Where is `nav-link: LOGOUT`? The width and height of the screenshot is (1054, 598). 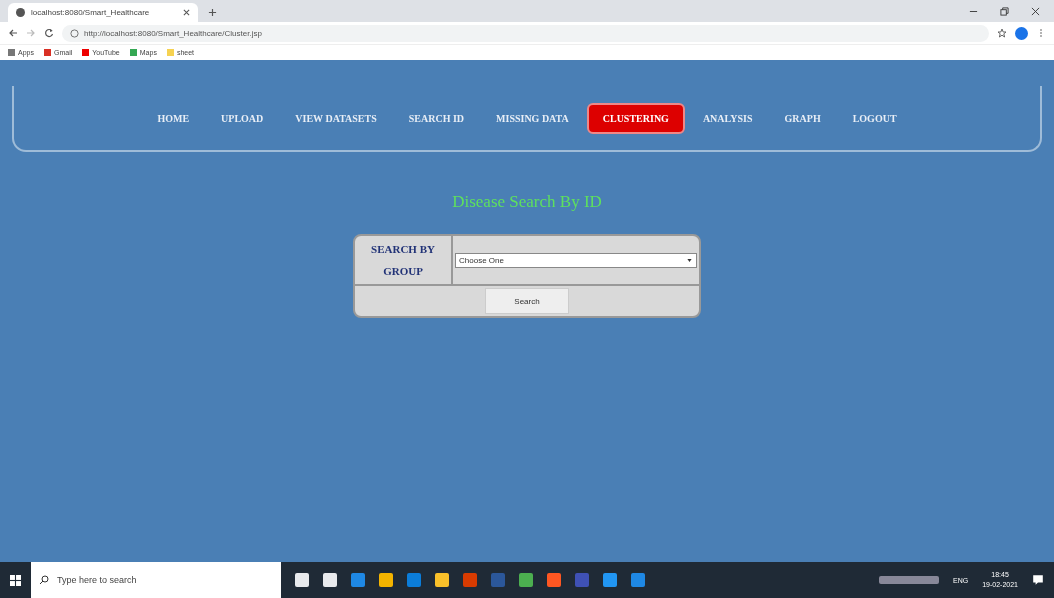 nav-link: LOGOUT is located at coordinates (874, 118).